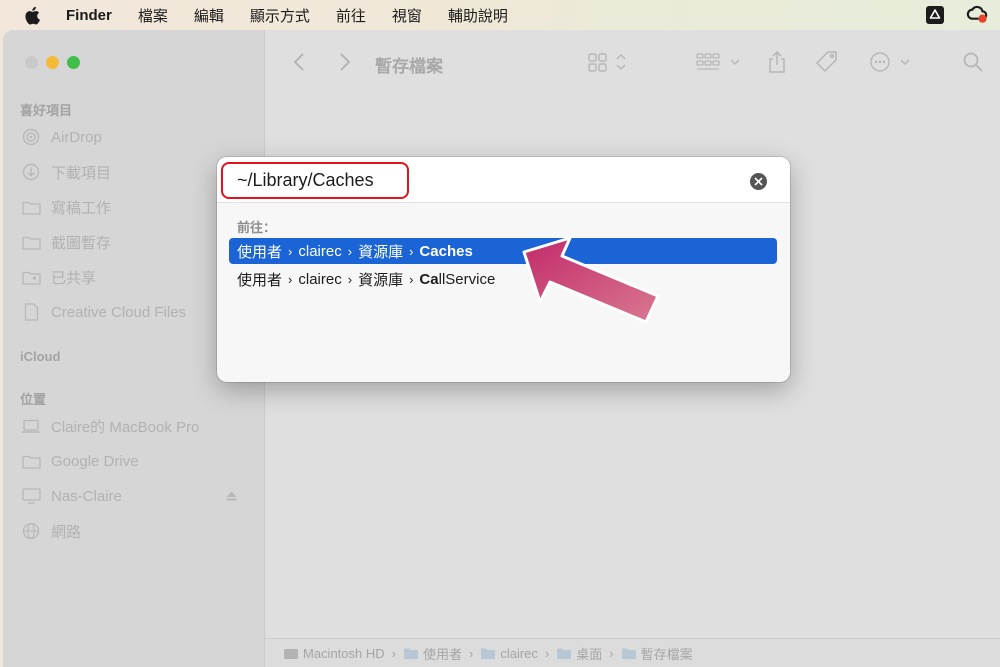 The image size is (1000, 667). Describe the element at coordinates (467, 279) in the screenshot. I see `path-segment-rest: llService` at that location.